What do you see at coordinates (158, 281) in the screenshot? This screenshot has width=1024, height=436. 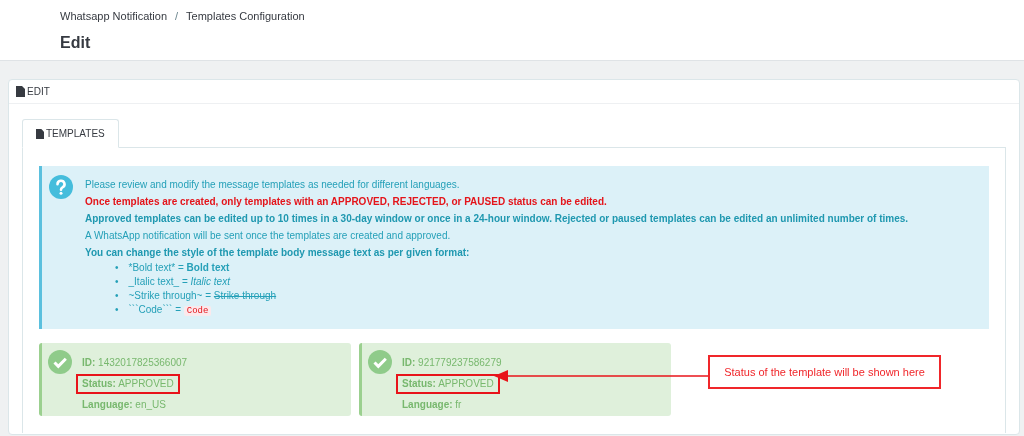 I see `format-example: _Italic text_ =` at bounding box center [158, 281].